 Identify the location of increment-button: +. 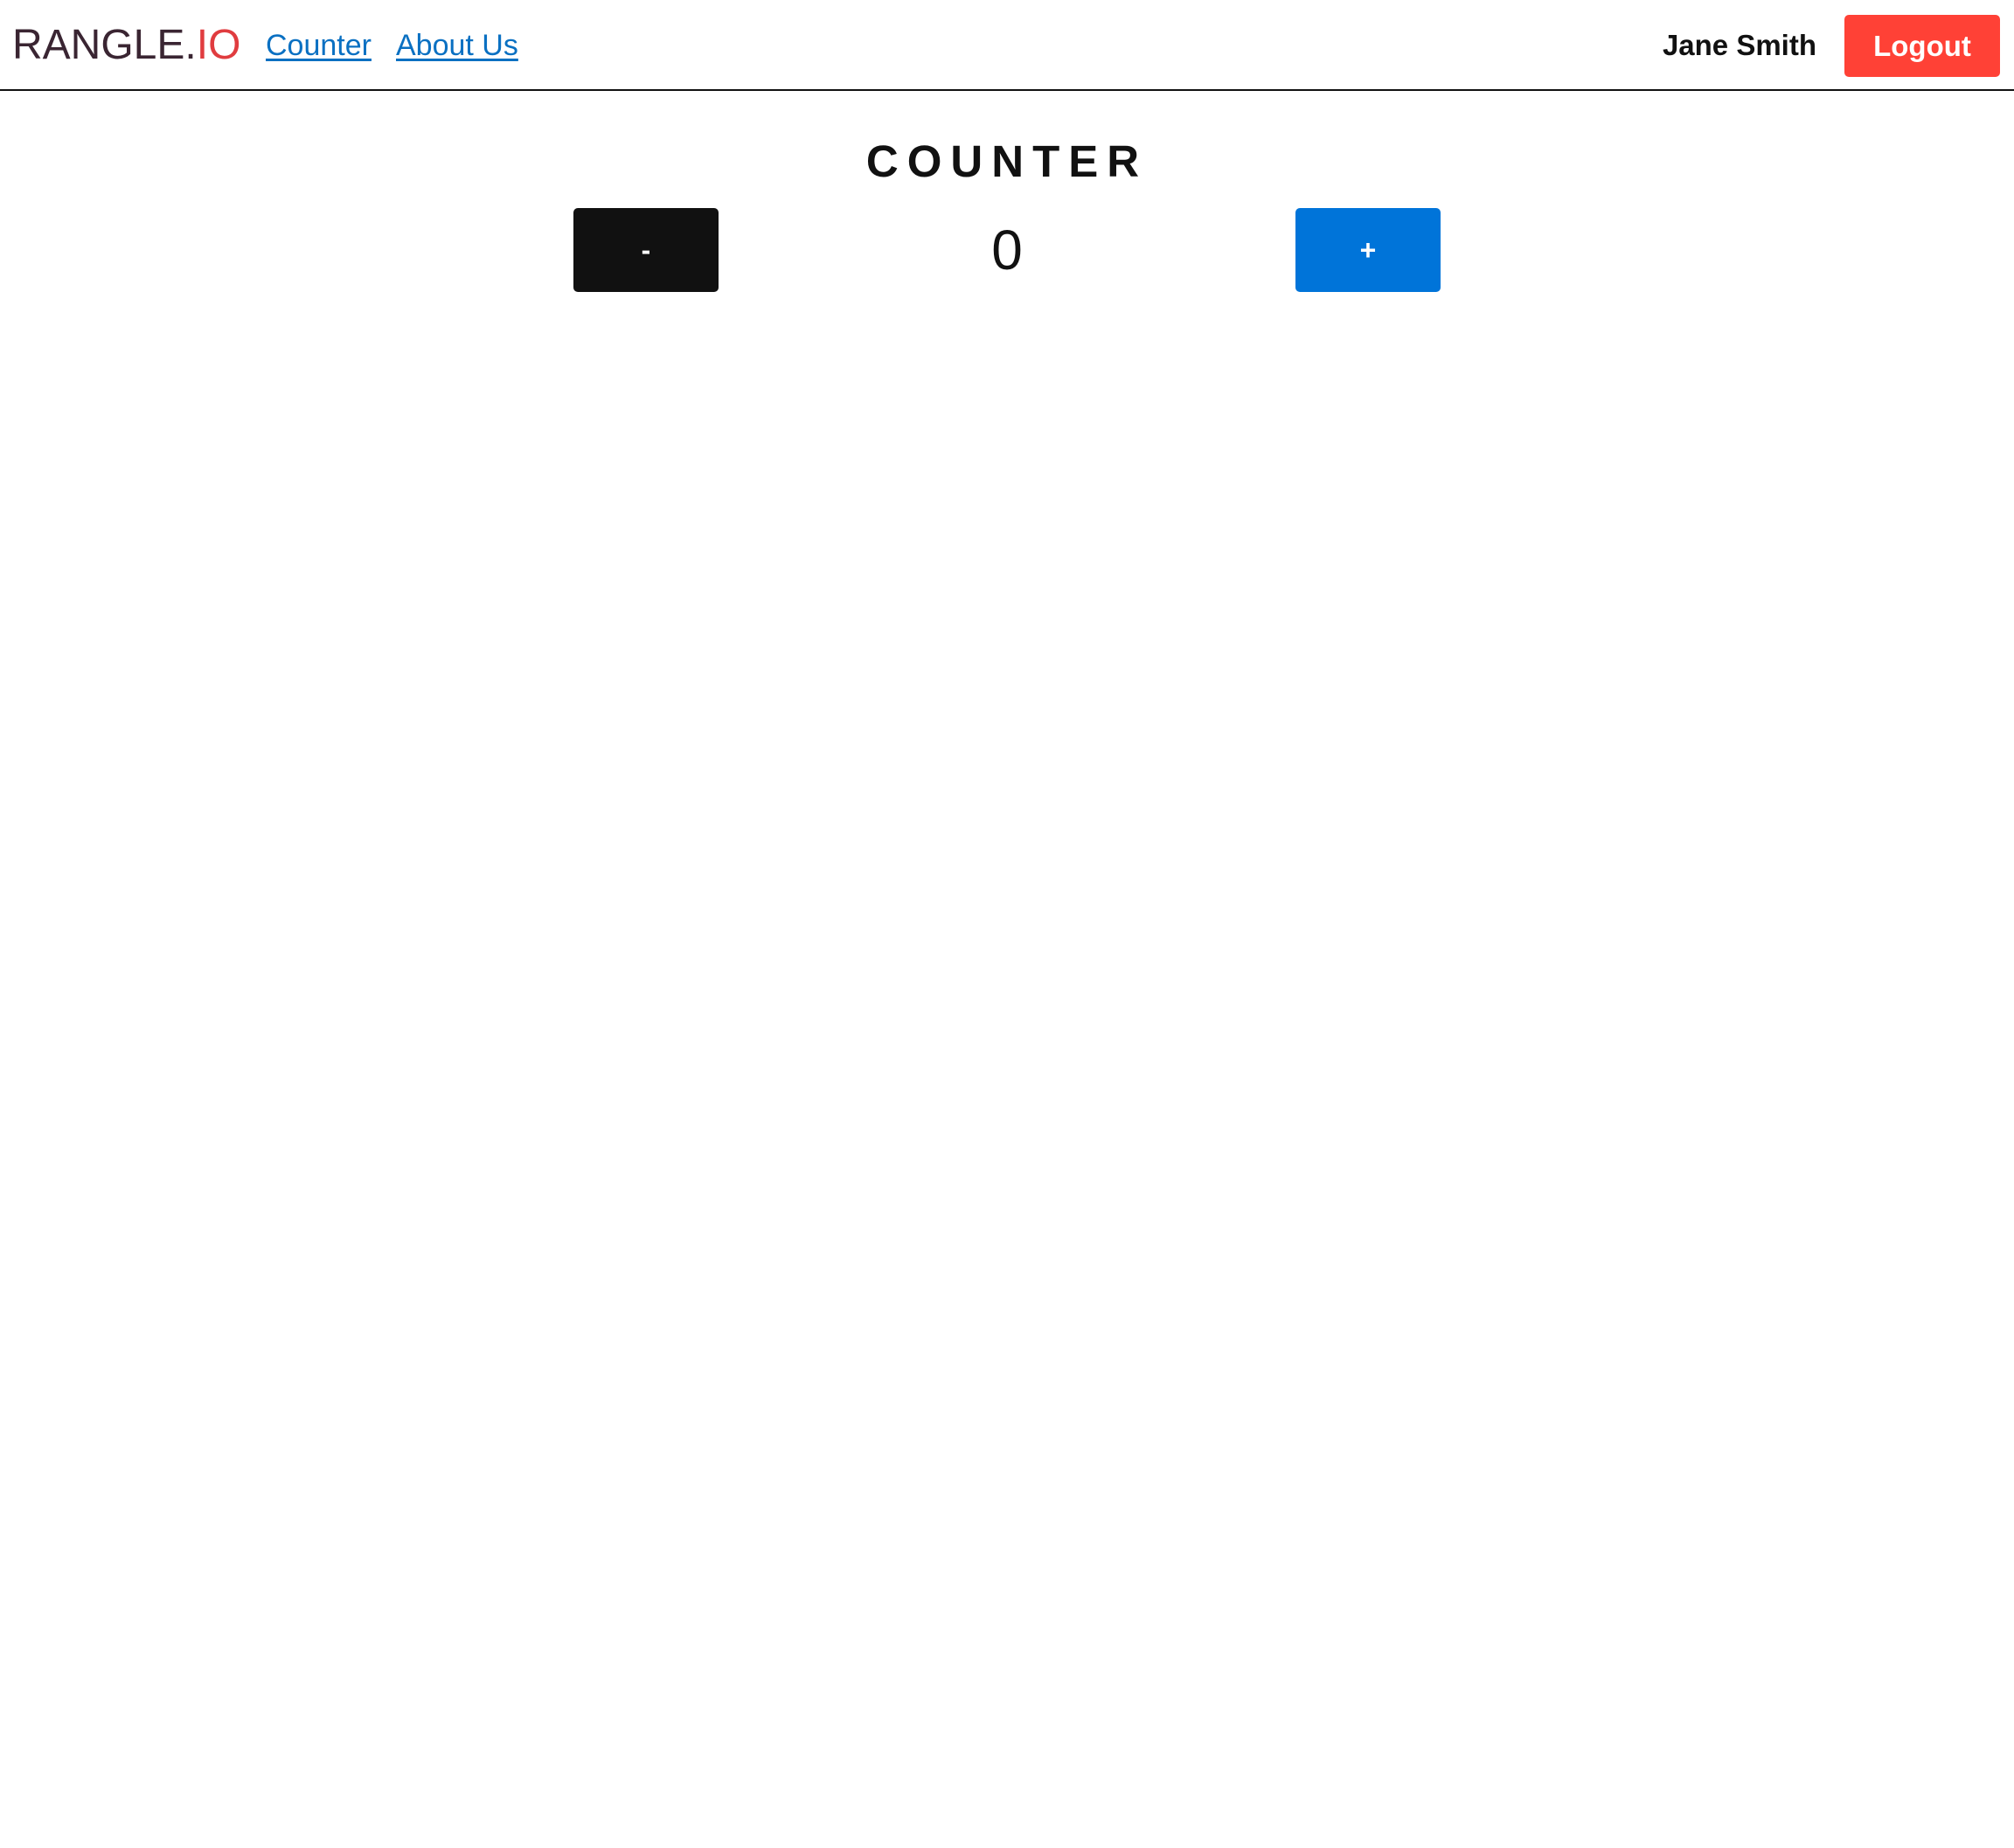
(1368, 250).